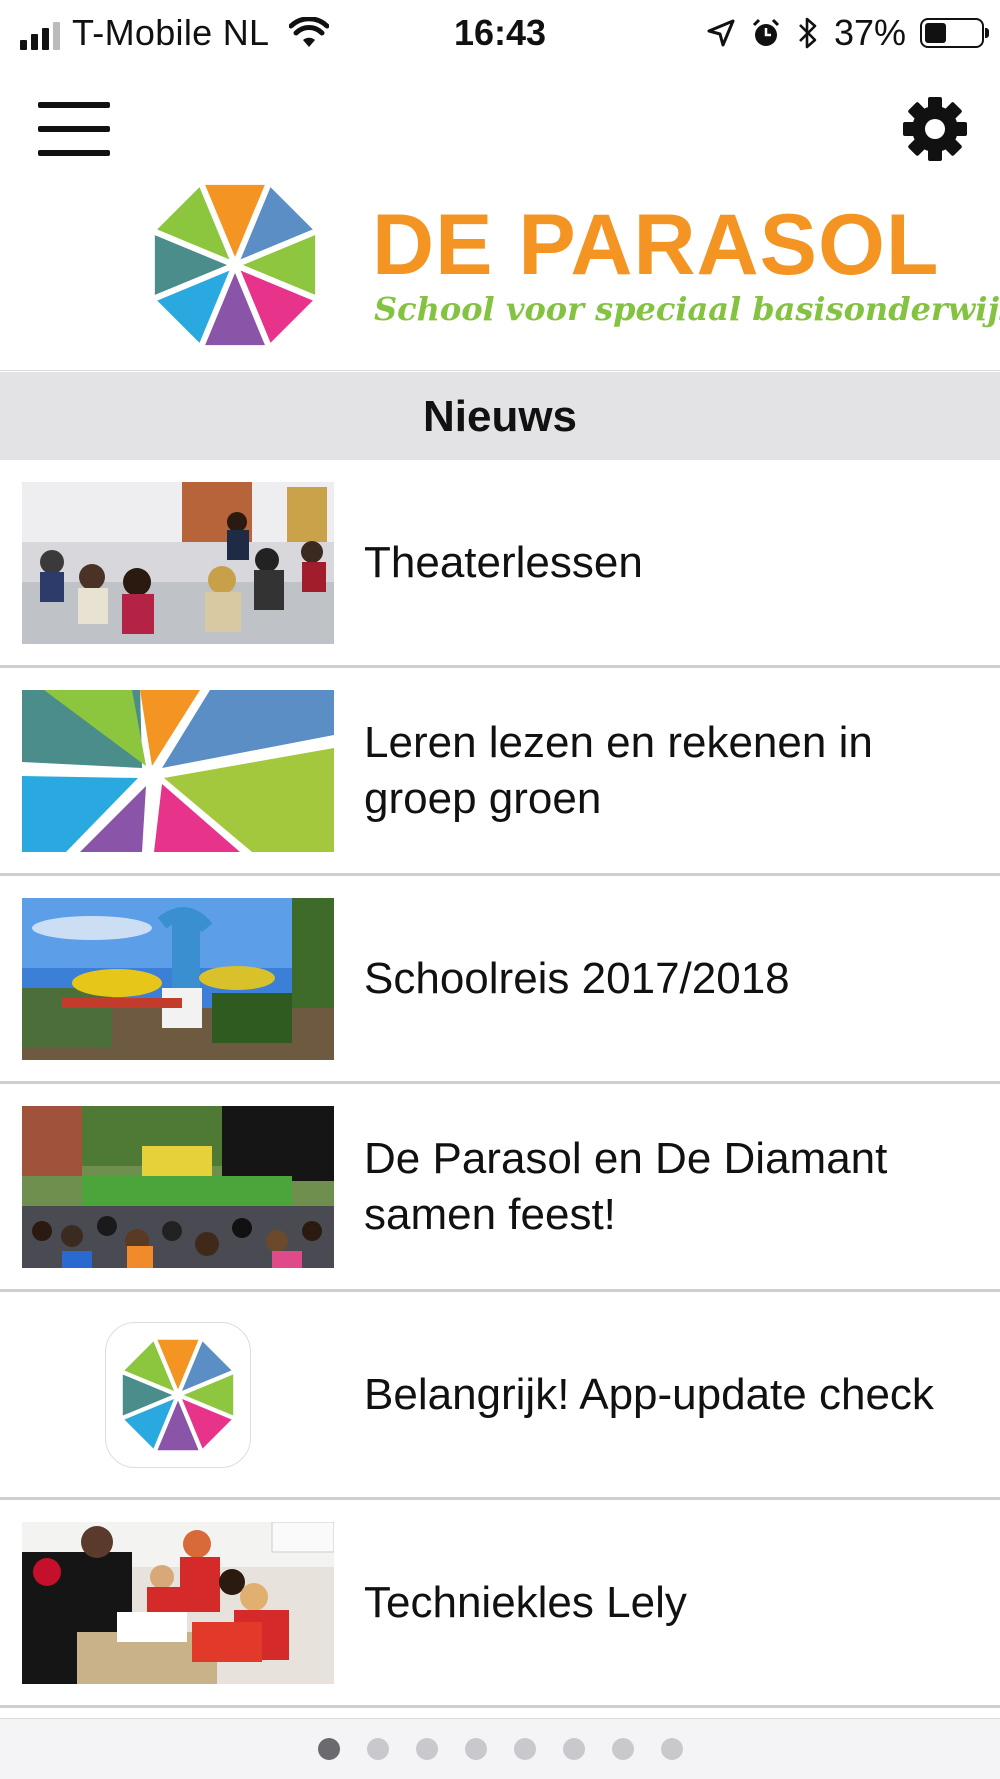 The height and width of the screenshot is (1779, 1000). Describe the element at coordinates (577, 978) in the screenshot. I see `news-title: Schoolreis 2017/2018` at that location.